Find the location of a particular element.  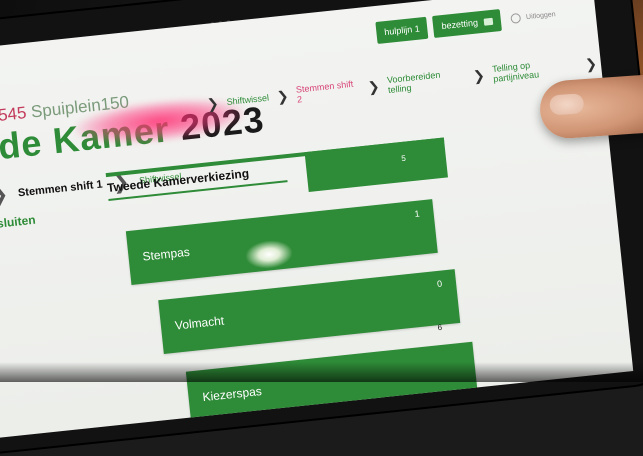

total-count: 6 is located at coordinates (440, 327).